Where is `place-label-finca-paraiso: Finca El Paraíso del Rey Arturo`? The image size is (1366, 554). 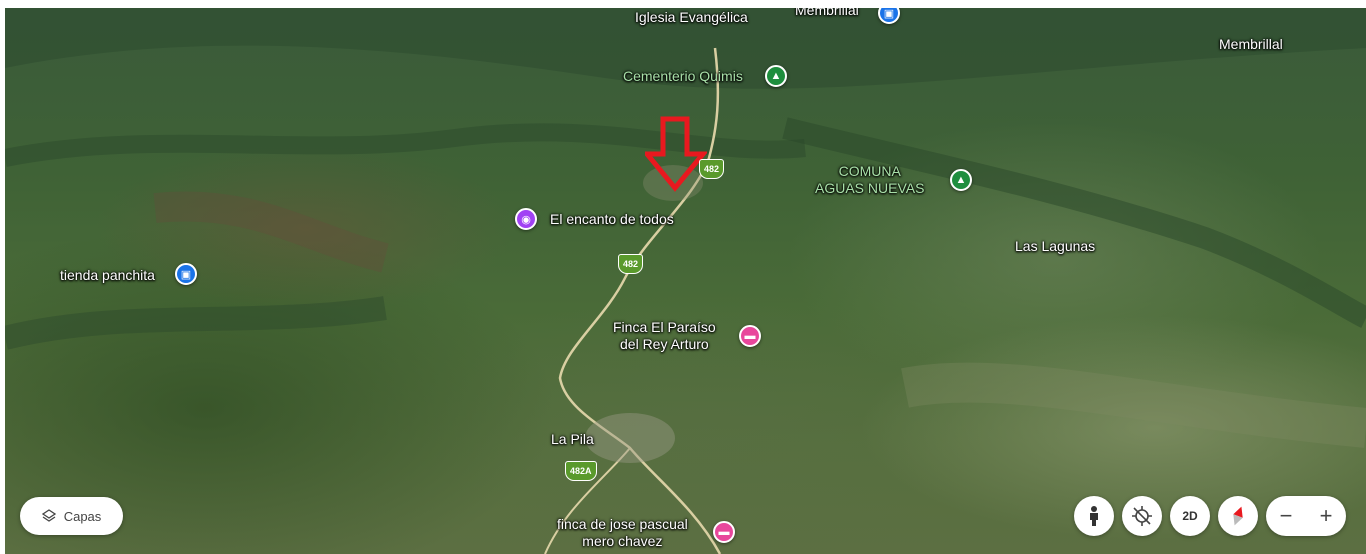
place-label-finca-paraiso: Finca El Paraíso del Rey Arturo is located at coordinates (664, 336).